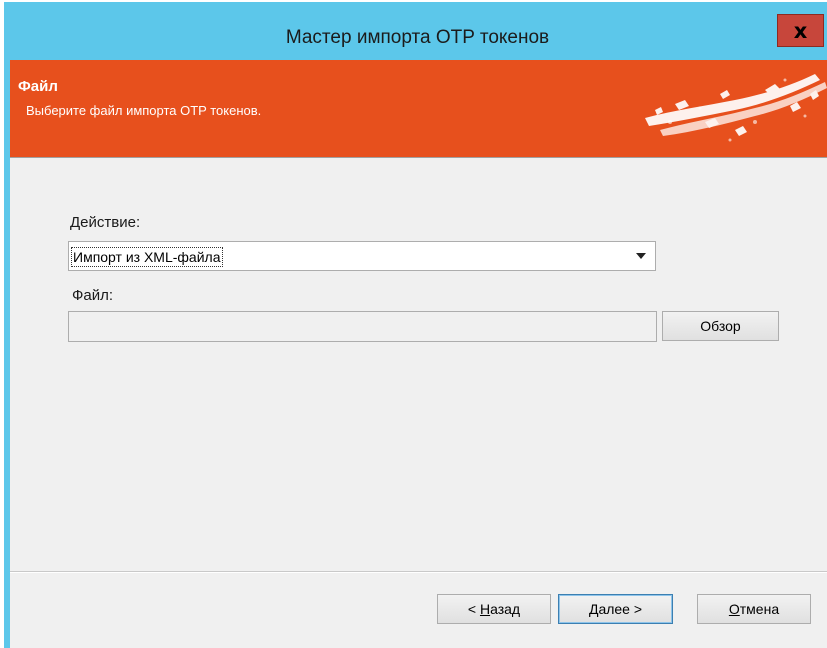 This screenshot has height=648, width=827. Describe the element at coordinates (593, 609) in the screenshot. I see `next-button-accel: Д` at that location.